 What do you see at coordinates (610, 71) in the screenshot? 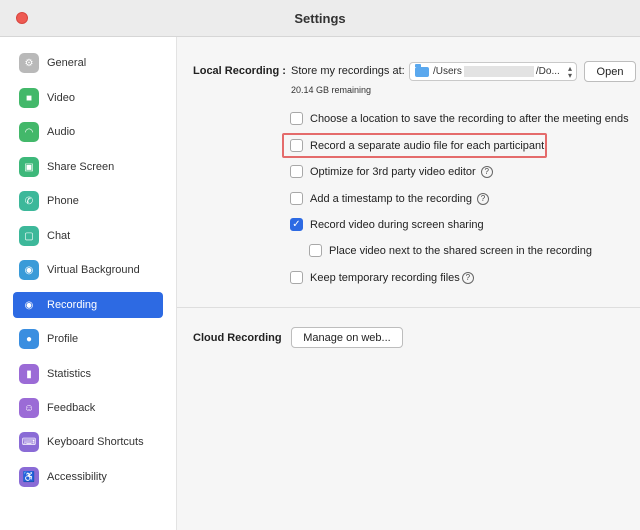
I see `open-folder-button: Open` at bounding box center [610, 71].